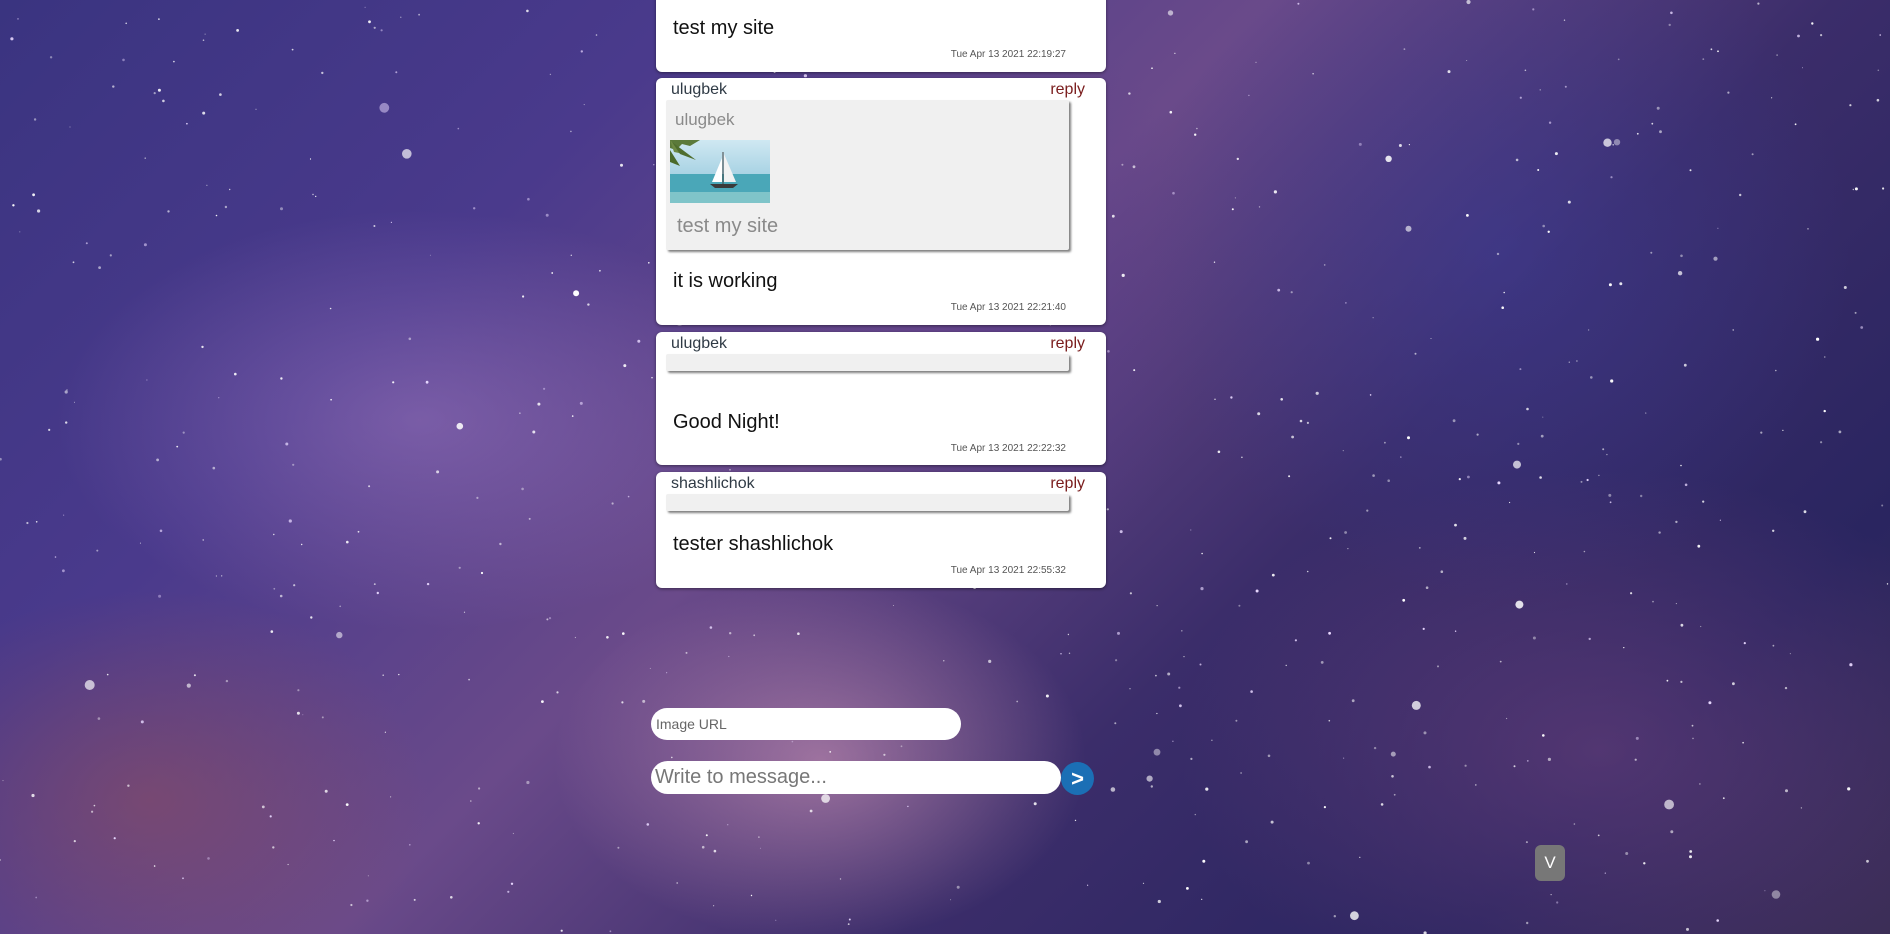 The height and width of the screenshot is (934, 1890). Describe the element at coordinates (720, 171) in the screenshot. I see `sailboat-beach-thumbnail-icon` at that location.